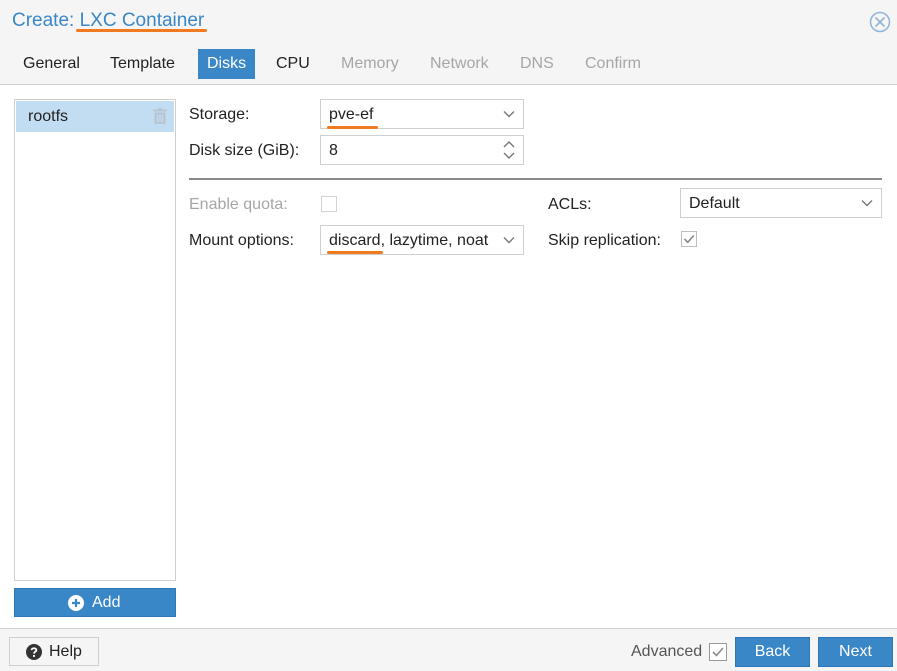 The height and width of the screenshot is (671, 897). What do you see at coordinates (106, 602) in the screenshot?
I see `add-disk-label: Add` at bounding box center [106, 602].